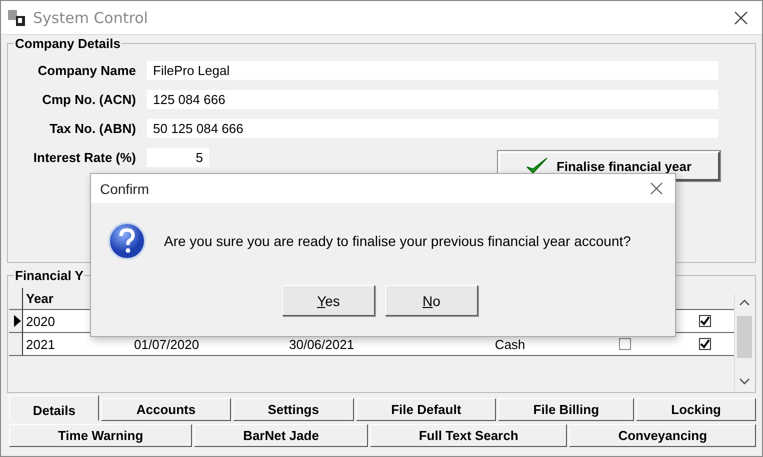 The image size is (763, 457). I want to click on dialog-message: Are you sure you are ready to finalise your previous financial year account?, so click(397, 241).